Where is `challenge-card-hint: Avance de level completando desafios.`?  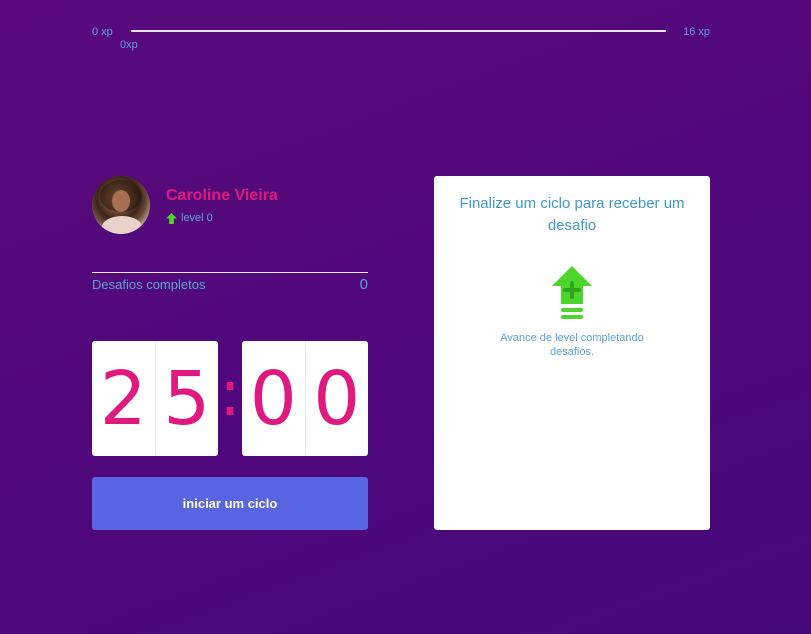
challenge-card-hint: Avance de level completando desafios. is located at coordinates (572, 345).